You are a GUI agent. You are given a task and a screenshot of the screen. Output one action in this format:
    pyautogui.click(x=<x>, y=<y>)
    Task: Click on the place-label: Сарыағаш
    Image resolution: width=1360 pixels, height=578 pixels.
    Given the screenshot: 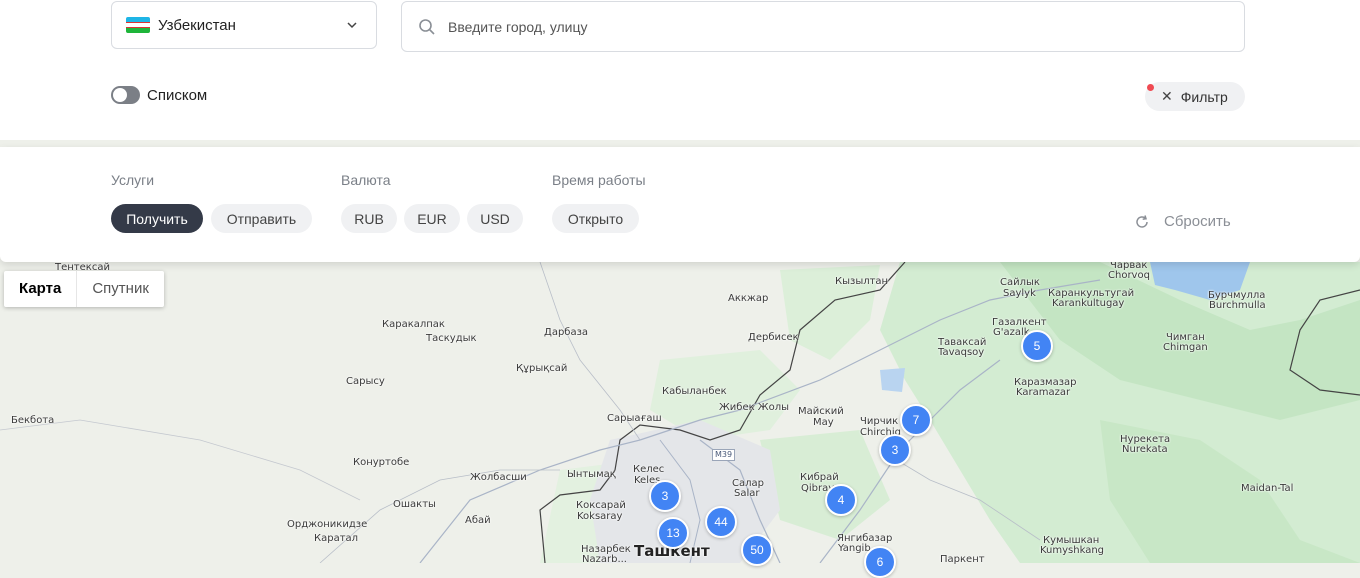 What is the action you would take?
    pyautogui.click(x=634, y=418)
    